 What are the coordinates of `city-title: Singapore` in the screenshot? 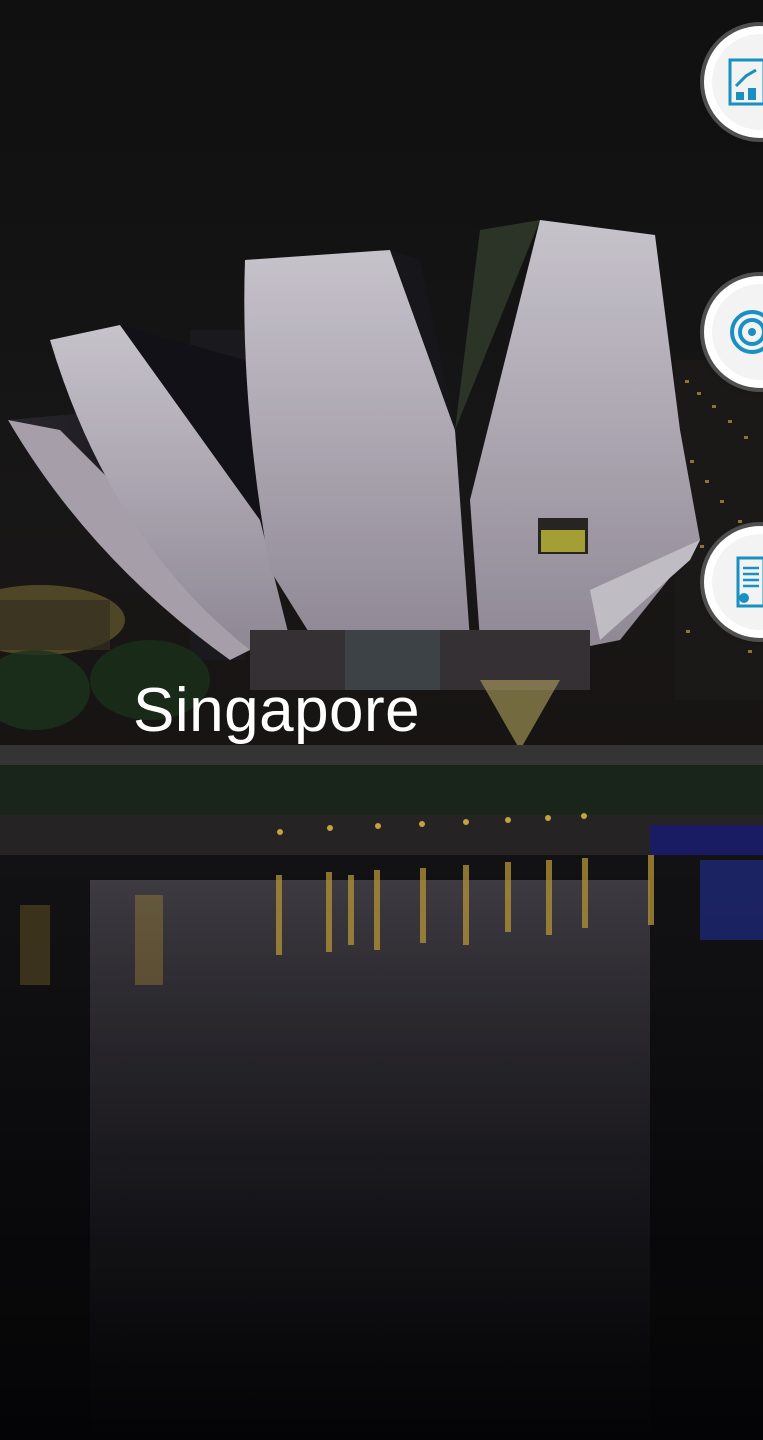 It's located at (277, 710).